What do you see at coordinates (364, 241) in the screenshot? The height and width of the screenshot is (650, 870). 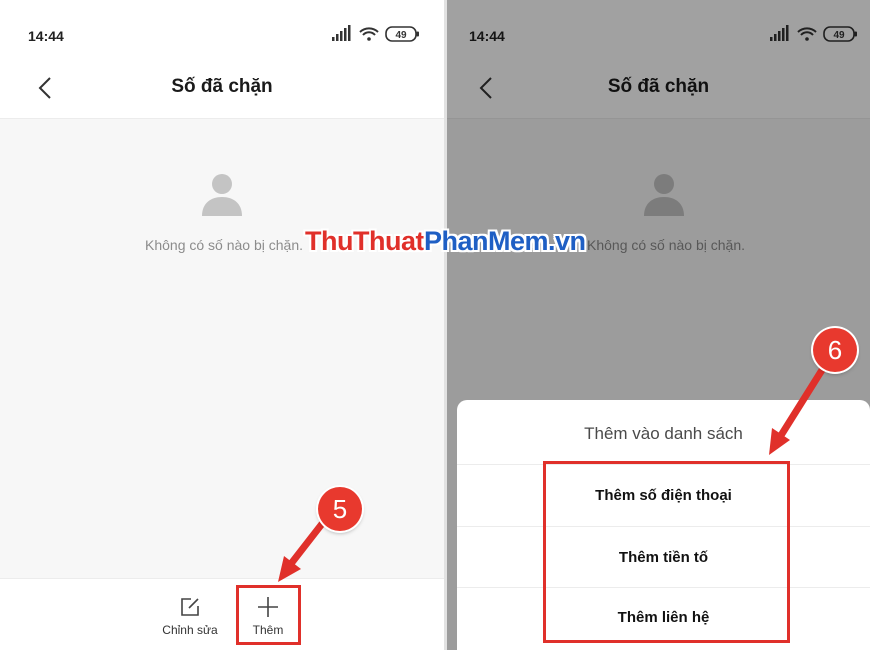 I see `watermark-part1: ThuThuat` at bounding box center [364, 241].